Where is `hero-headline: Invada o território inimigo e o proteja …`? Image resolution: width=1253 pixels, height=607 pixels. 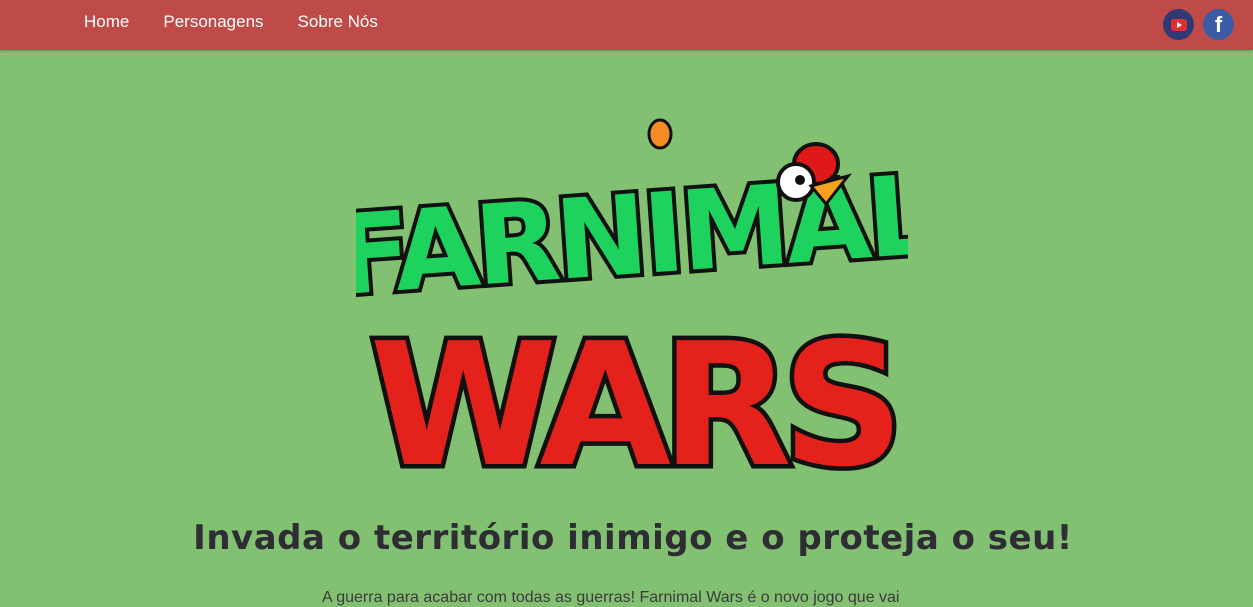 hero-headline: Invada o território inimigo e o proteja … is located at coordinates (633, 538).